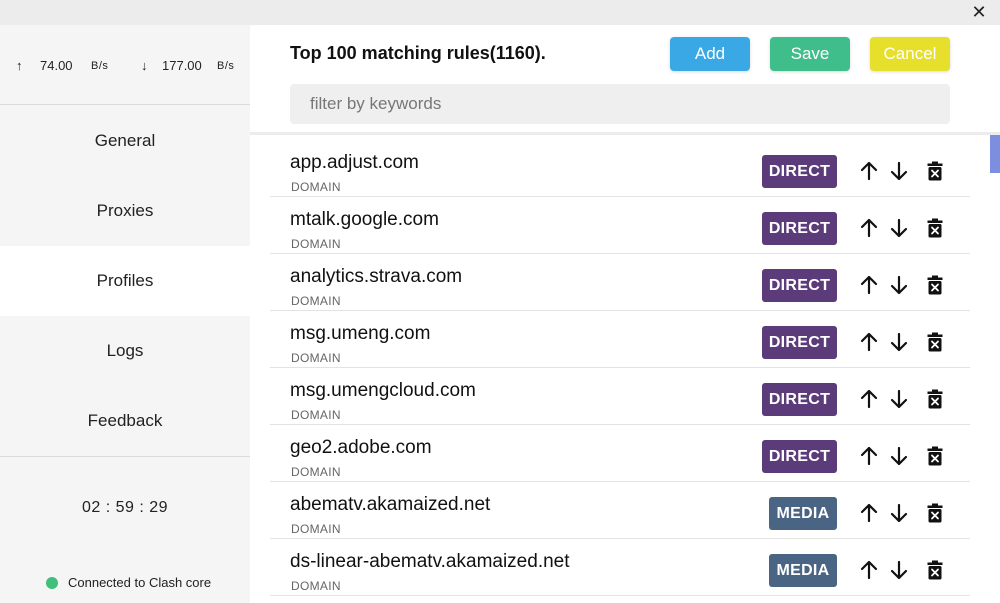  Describe the element at coordinates (125, 351) in the screenshot. I see `nav-logs: Logs` at that location.